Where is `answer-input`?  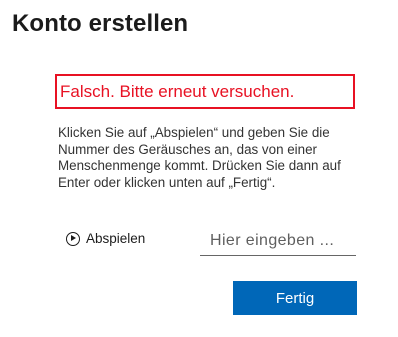 answer-input is located at coordinates (278, 241).